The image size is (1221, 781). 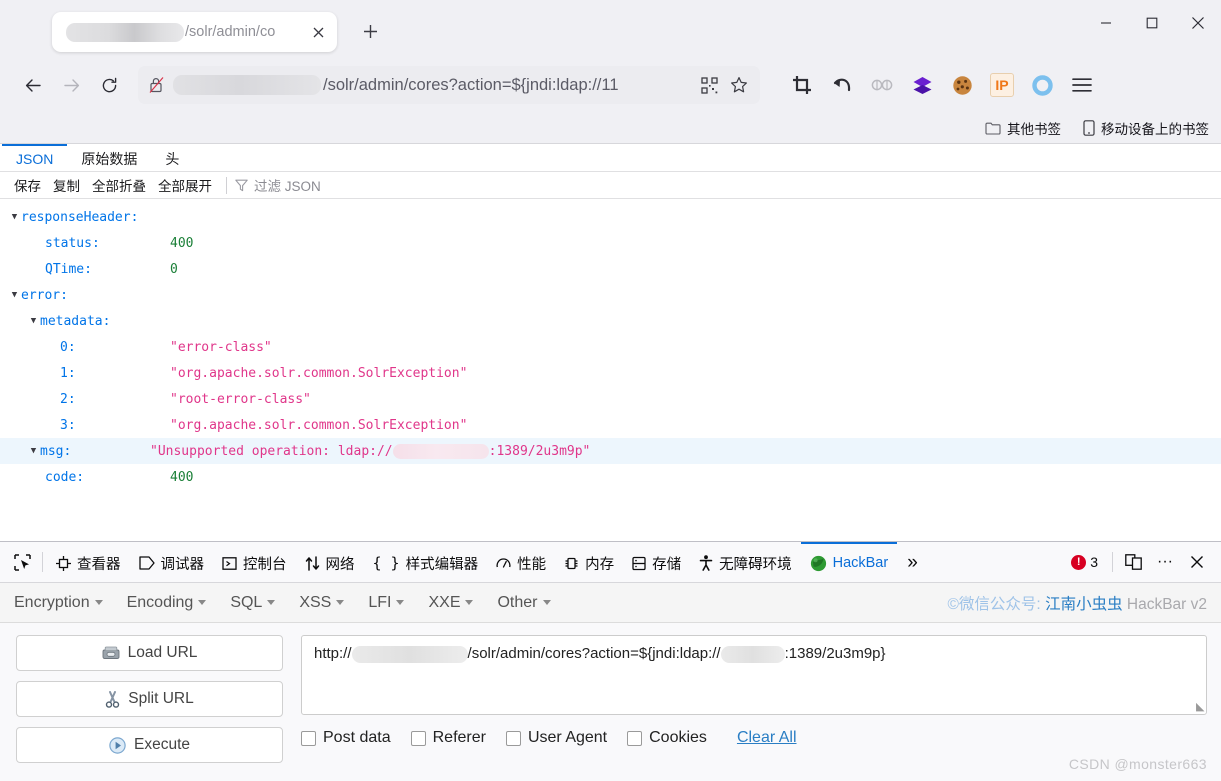 What do you see at coordinates (146, 563) in the screenshot?
I see `debugger-icon` at bounding box center [146, 563].